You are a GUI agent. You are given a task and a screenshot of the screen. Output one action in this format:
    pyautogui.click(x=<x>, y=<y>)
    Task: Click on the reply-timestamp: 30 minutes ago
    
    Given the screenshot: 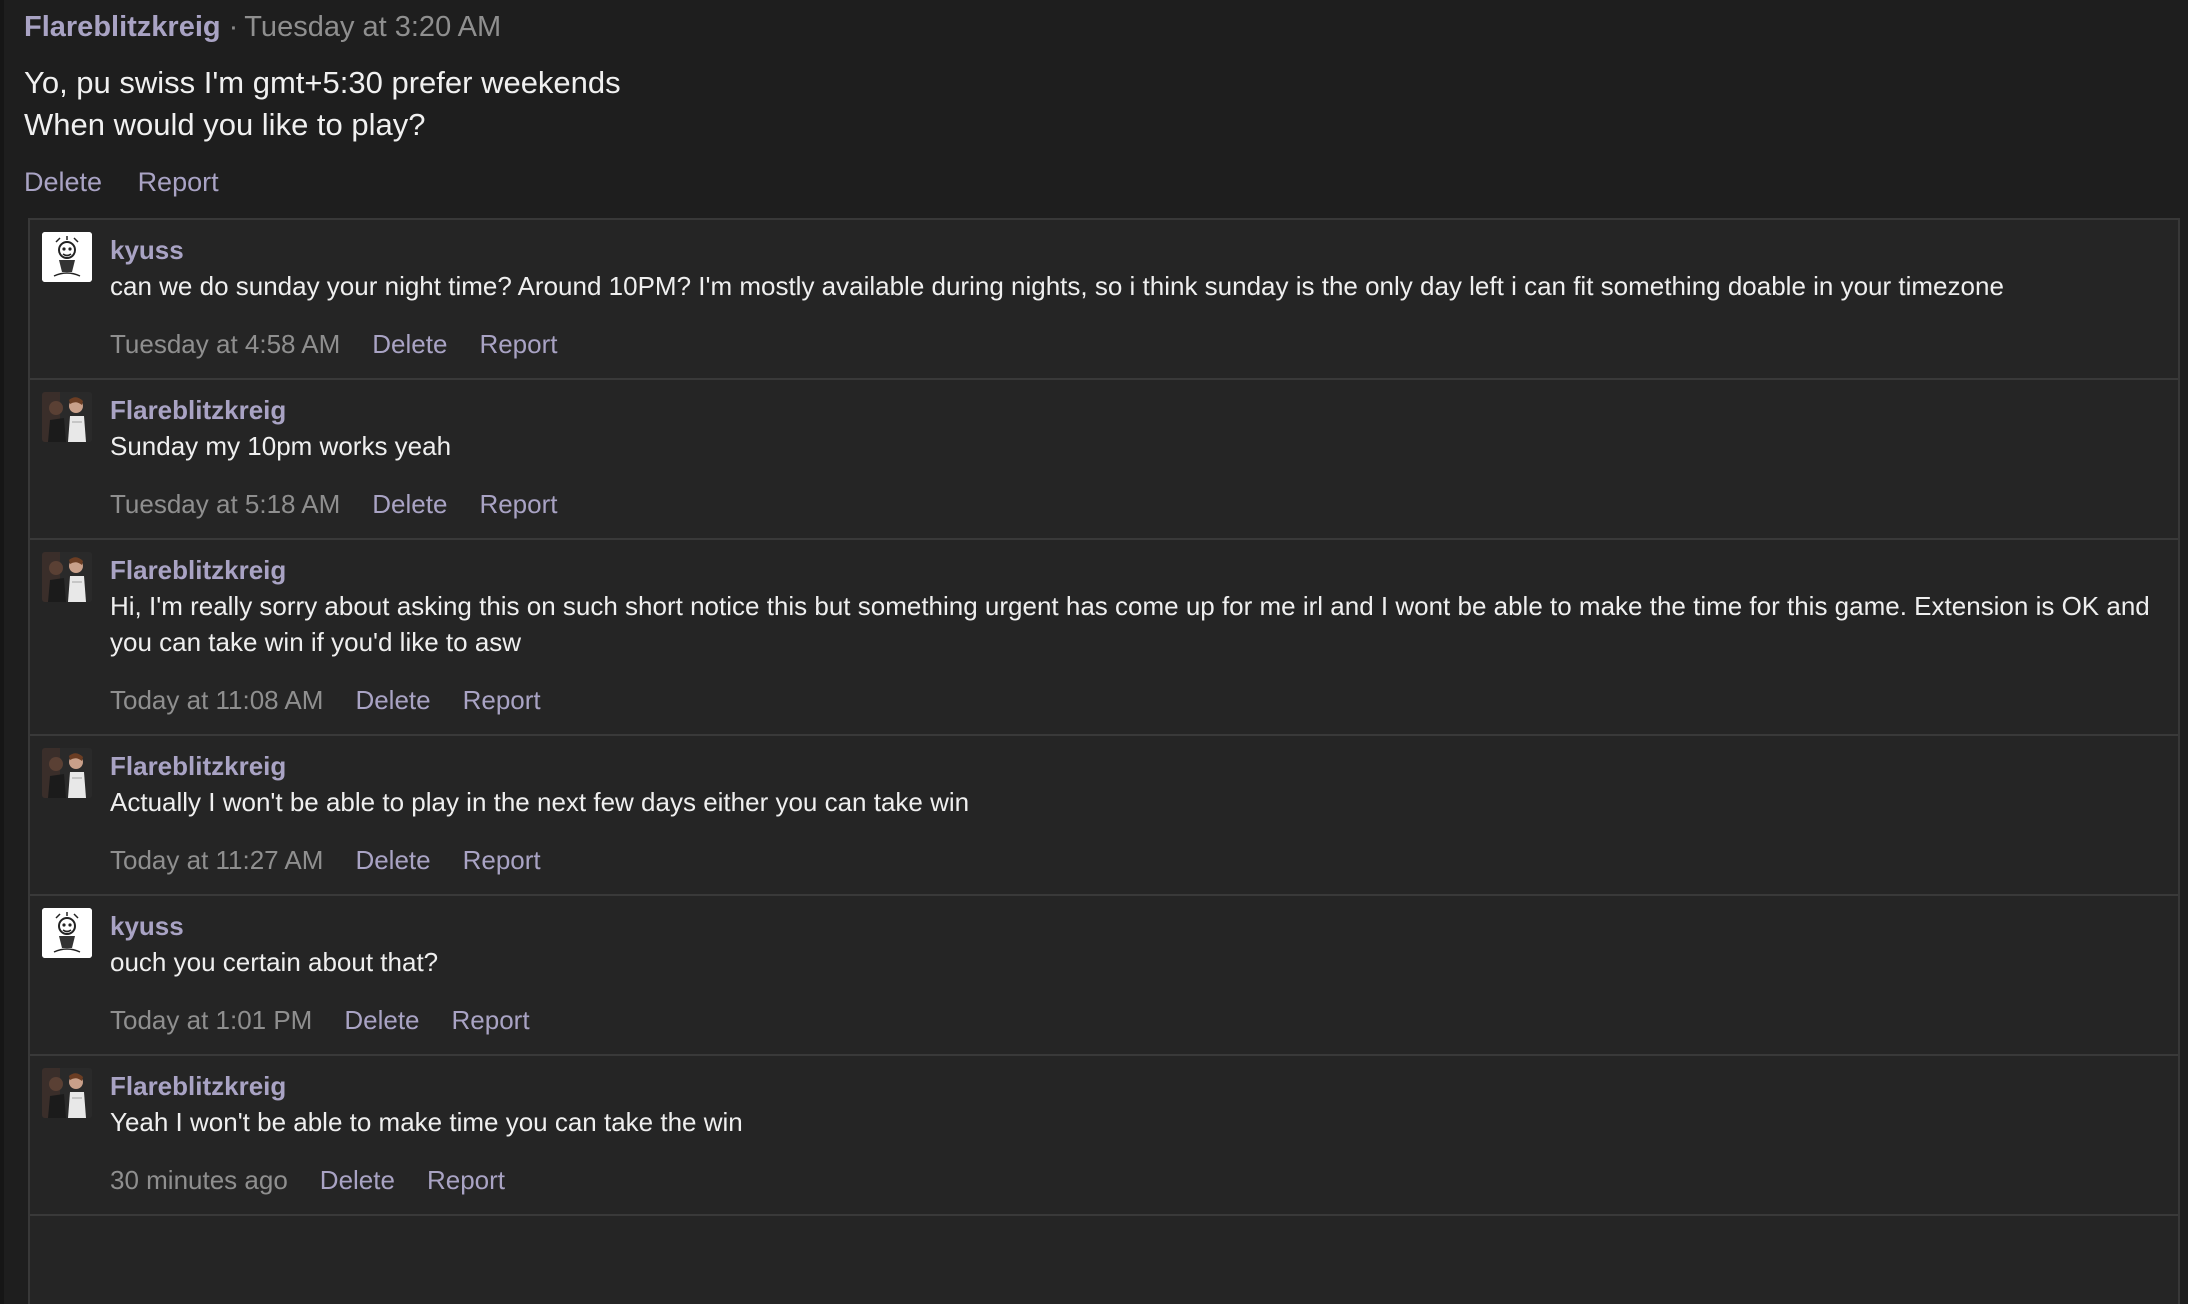 What is the action you would take?
    pyautogui.click(x=199, y=1180)
    